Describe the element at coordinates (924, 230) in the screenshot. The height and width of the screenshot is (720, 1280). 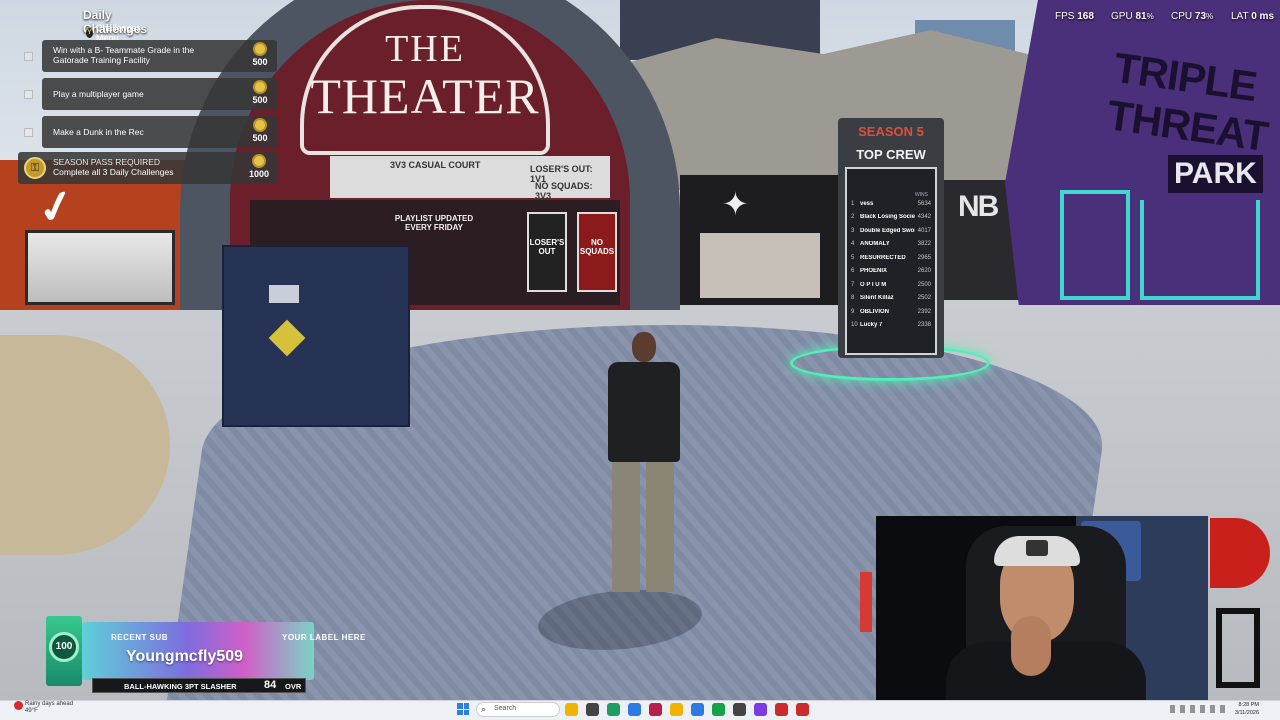
I see `leaderboard-score: 4017` at that location.